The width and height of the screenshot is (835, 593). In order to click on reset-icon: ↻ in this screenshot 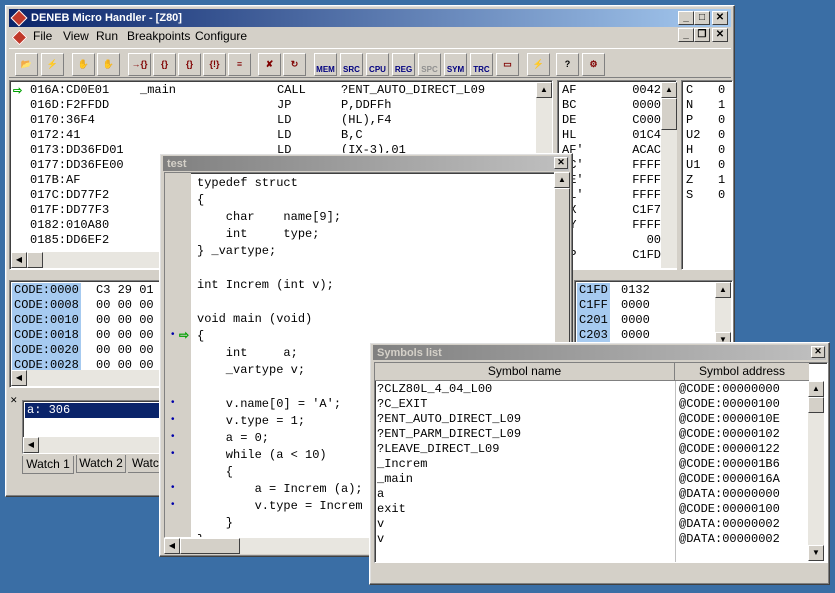, I will do `click(294, 64)`.